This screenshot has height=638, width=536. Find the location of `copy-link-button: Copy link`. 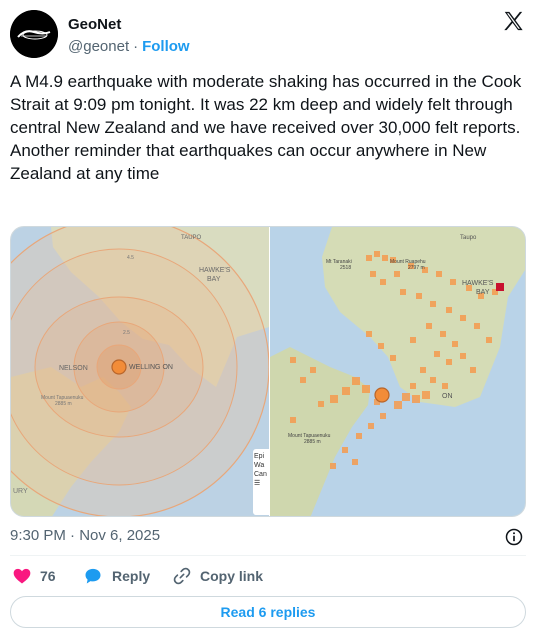

copy-link-button: Copy link is located at coordinates (217, 576).